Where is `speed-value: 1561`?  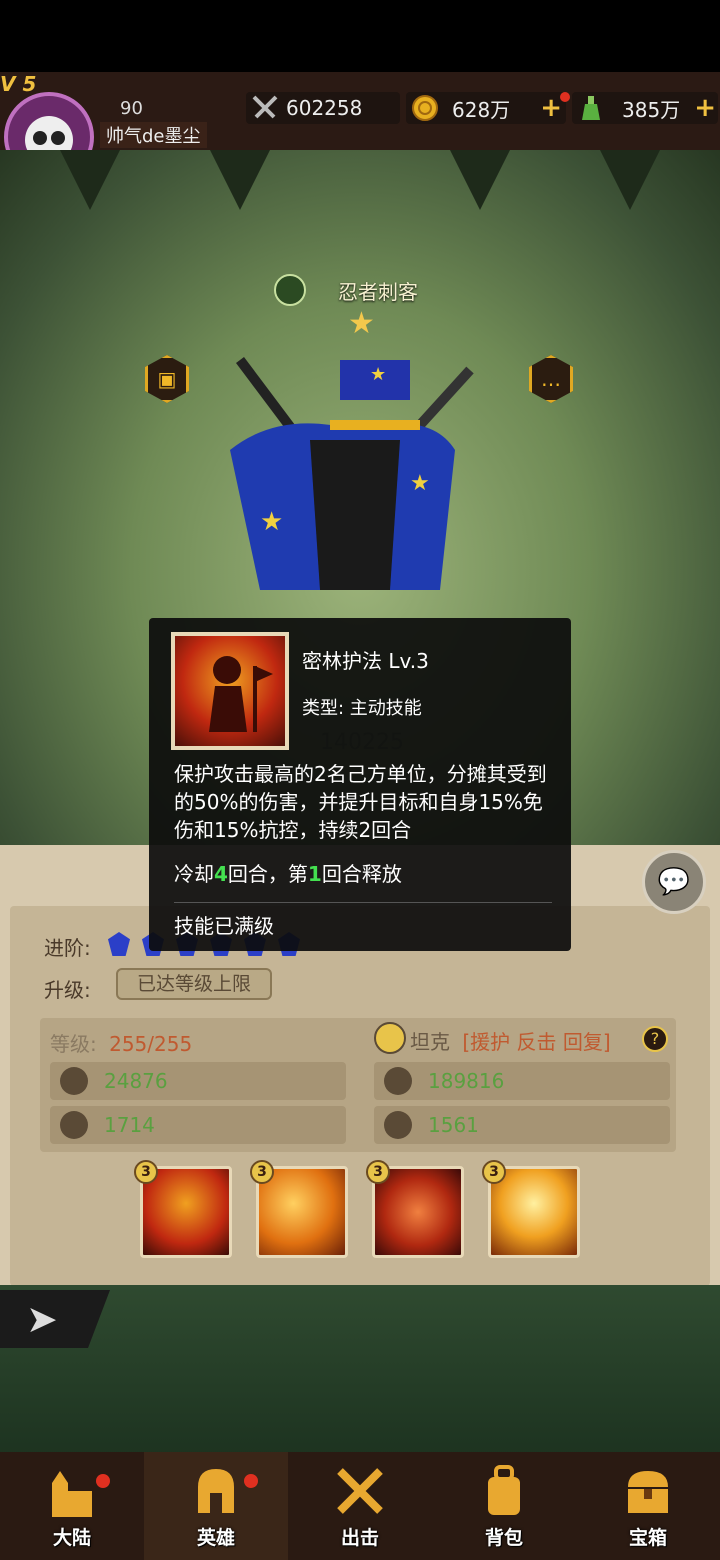 speed-value: 1561 is located at coordinates (453, 1125).